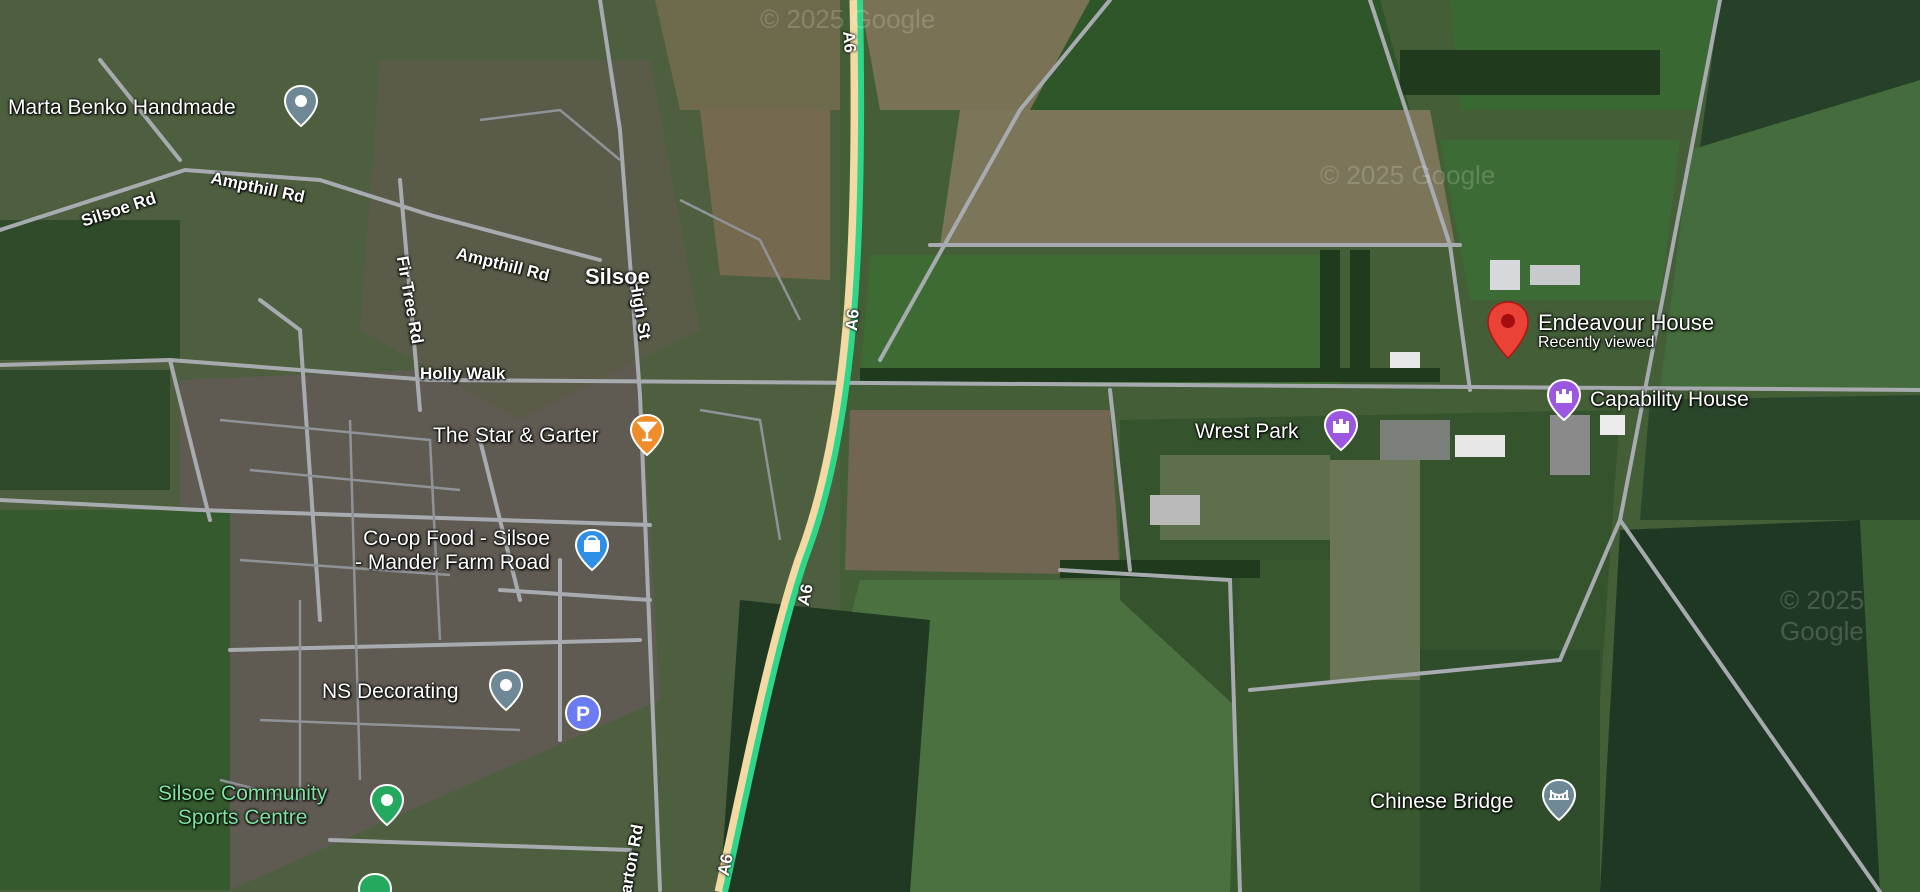 The image size is (1920, 892). I want to click on place-label-coop-food: Co-op Food - Silsoe - Mander Farm Road, so click(452, 551).